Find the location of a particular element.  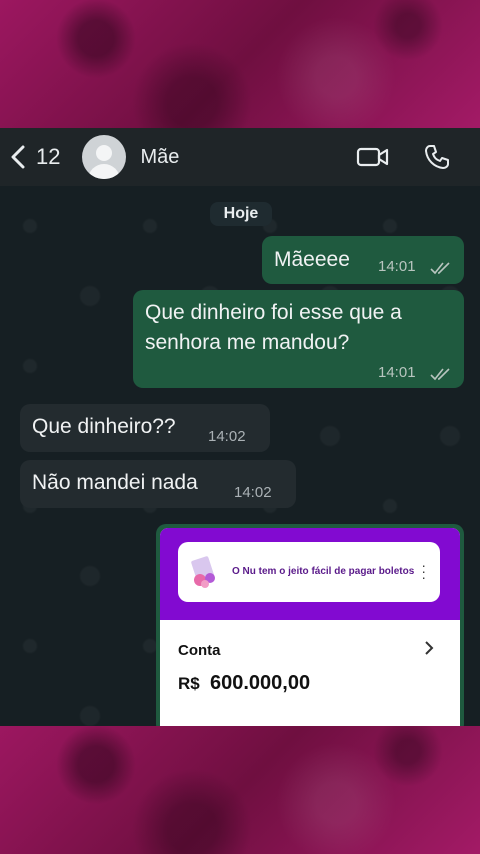

currency-symbol: R$ is located at coordinates (189, 683).